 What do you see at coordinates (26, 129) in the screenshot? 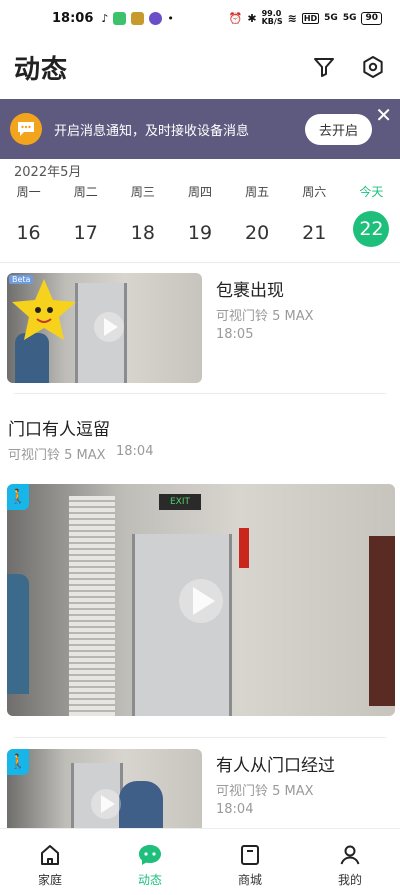
I see `message-bubble-icon` at bounding box center [26, 129].